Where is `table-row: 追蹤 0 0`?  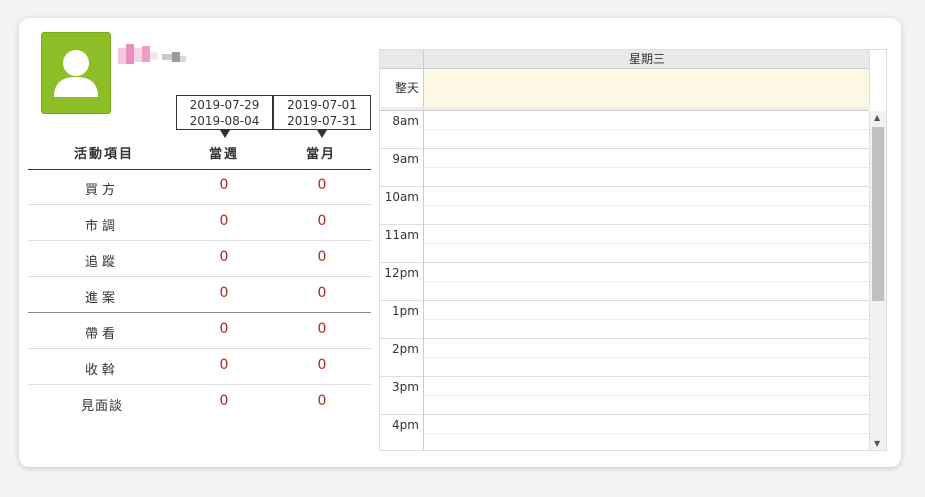
table-row: 追蹤 0 0 is located at coordinates (199, 259).